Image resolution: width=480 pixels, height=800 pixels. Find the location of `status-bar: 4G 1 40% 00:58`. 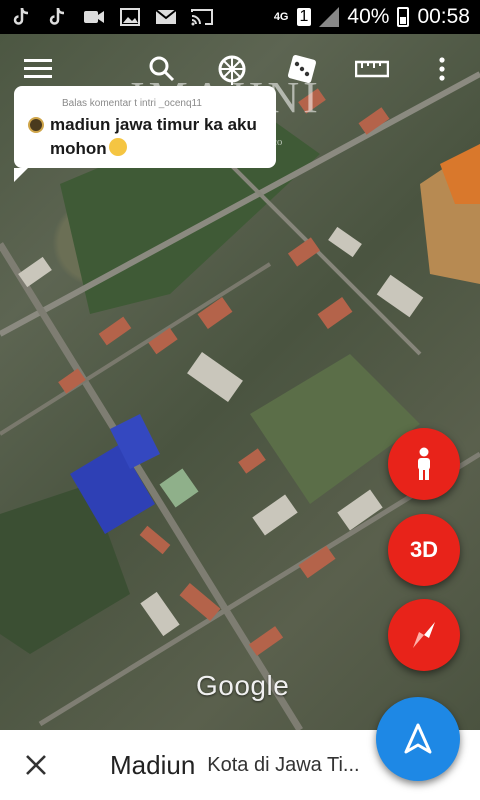

status-bar: 4G 1 40% 00:58 is located at coordinates (240, 17).